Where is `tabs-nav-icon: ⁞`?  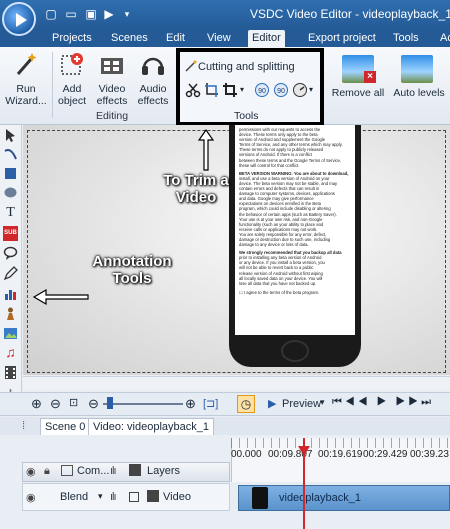 tabs-nav-icon: ⁞ is located at coordinates (23, 426).